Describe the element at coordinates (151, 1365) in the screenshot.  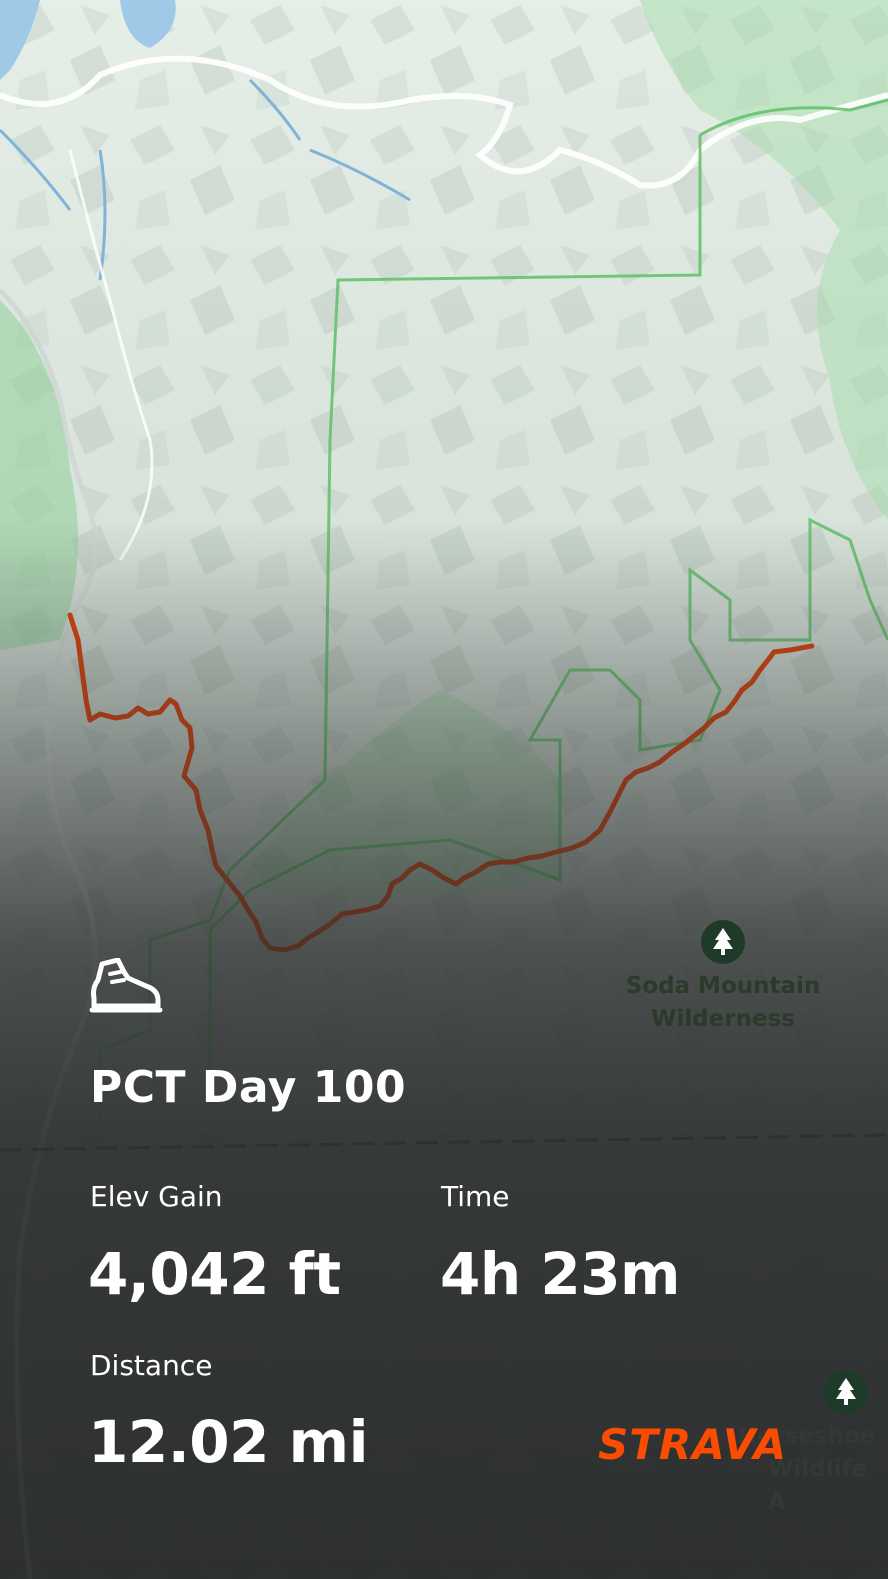
I see `distance-label: Distance` at that location.